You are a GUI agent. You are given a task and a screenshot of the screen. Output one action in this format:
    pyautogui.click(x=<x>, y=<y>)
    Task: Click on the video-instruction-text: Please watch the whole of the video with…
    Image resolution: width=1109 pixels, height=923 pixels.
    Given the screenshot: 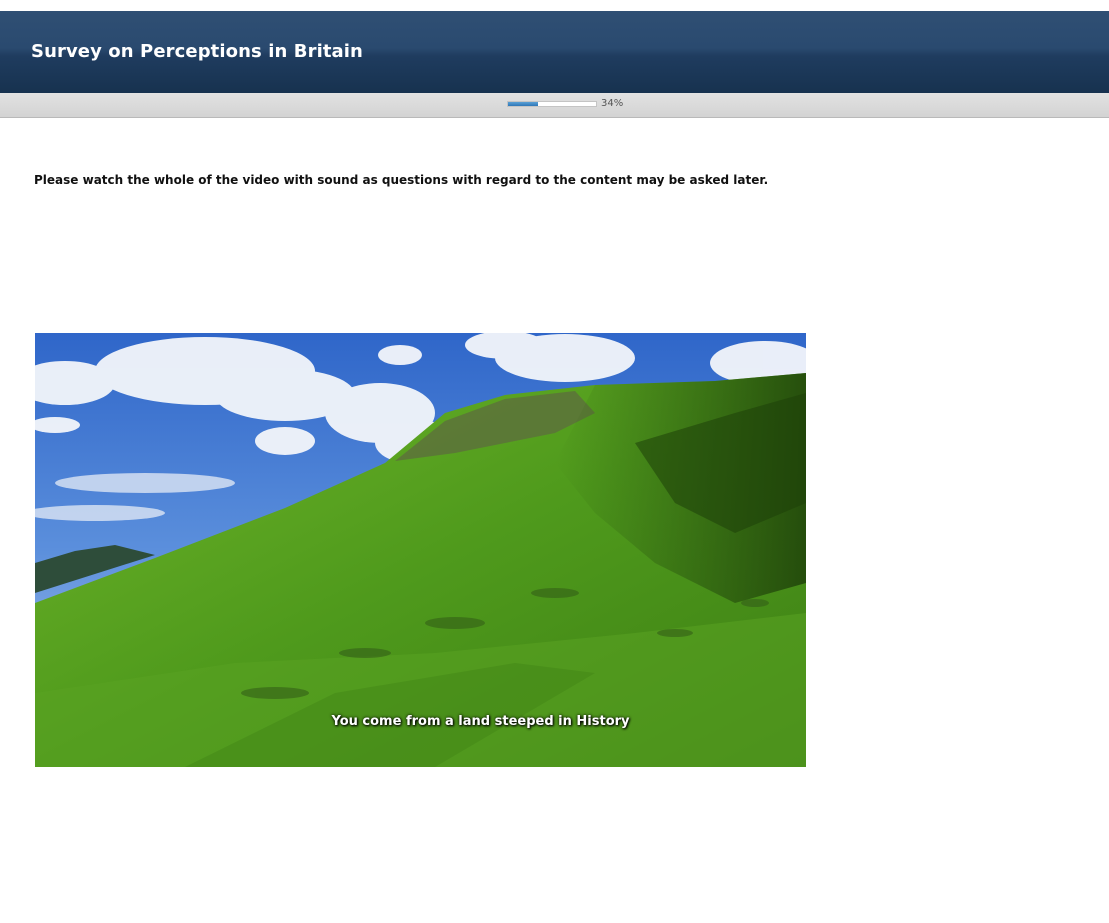 What is the action you would take?
    pyautogui.click(x=401, y=180)
    